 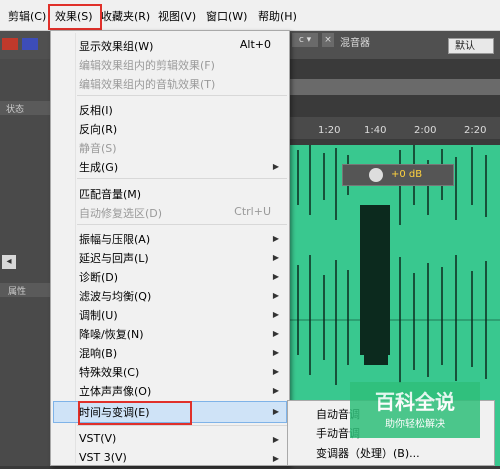 I want to click on workspace-select: 默认, so click(x=471, y=46).